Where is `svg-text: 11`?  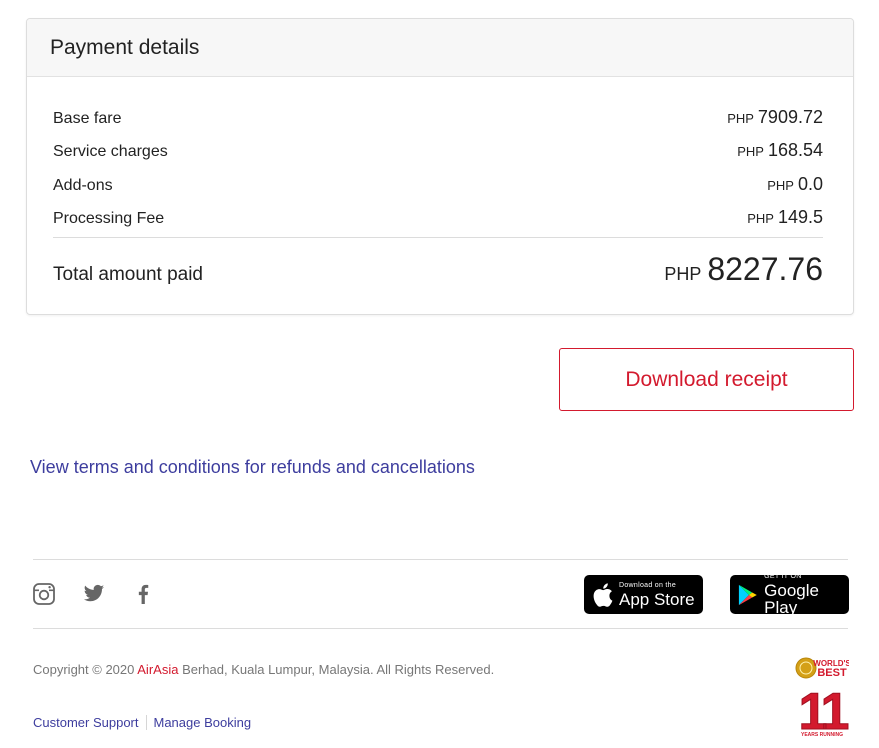 svg-text: 11 is located at coordinates (824, 710).